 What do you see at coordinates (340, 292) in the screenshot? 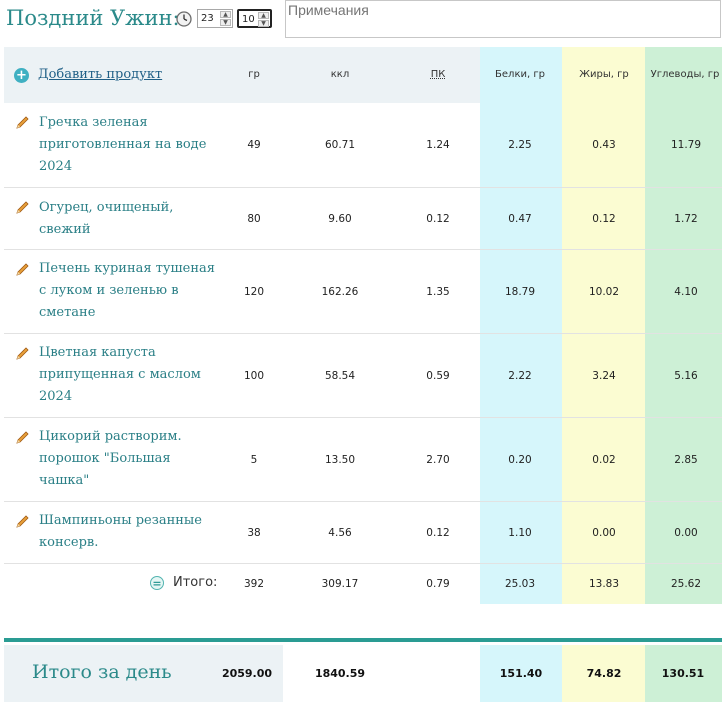
I see `cell-kcal: 162.26` at bounding box center [340, 292].